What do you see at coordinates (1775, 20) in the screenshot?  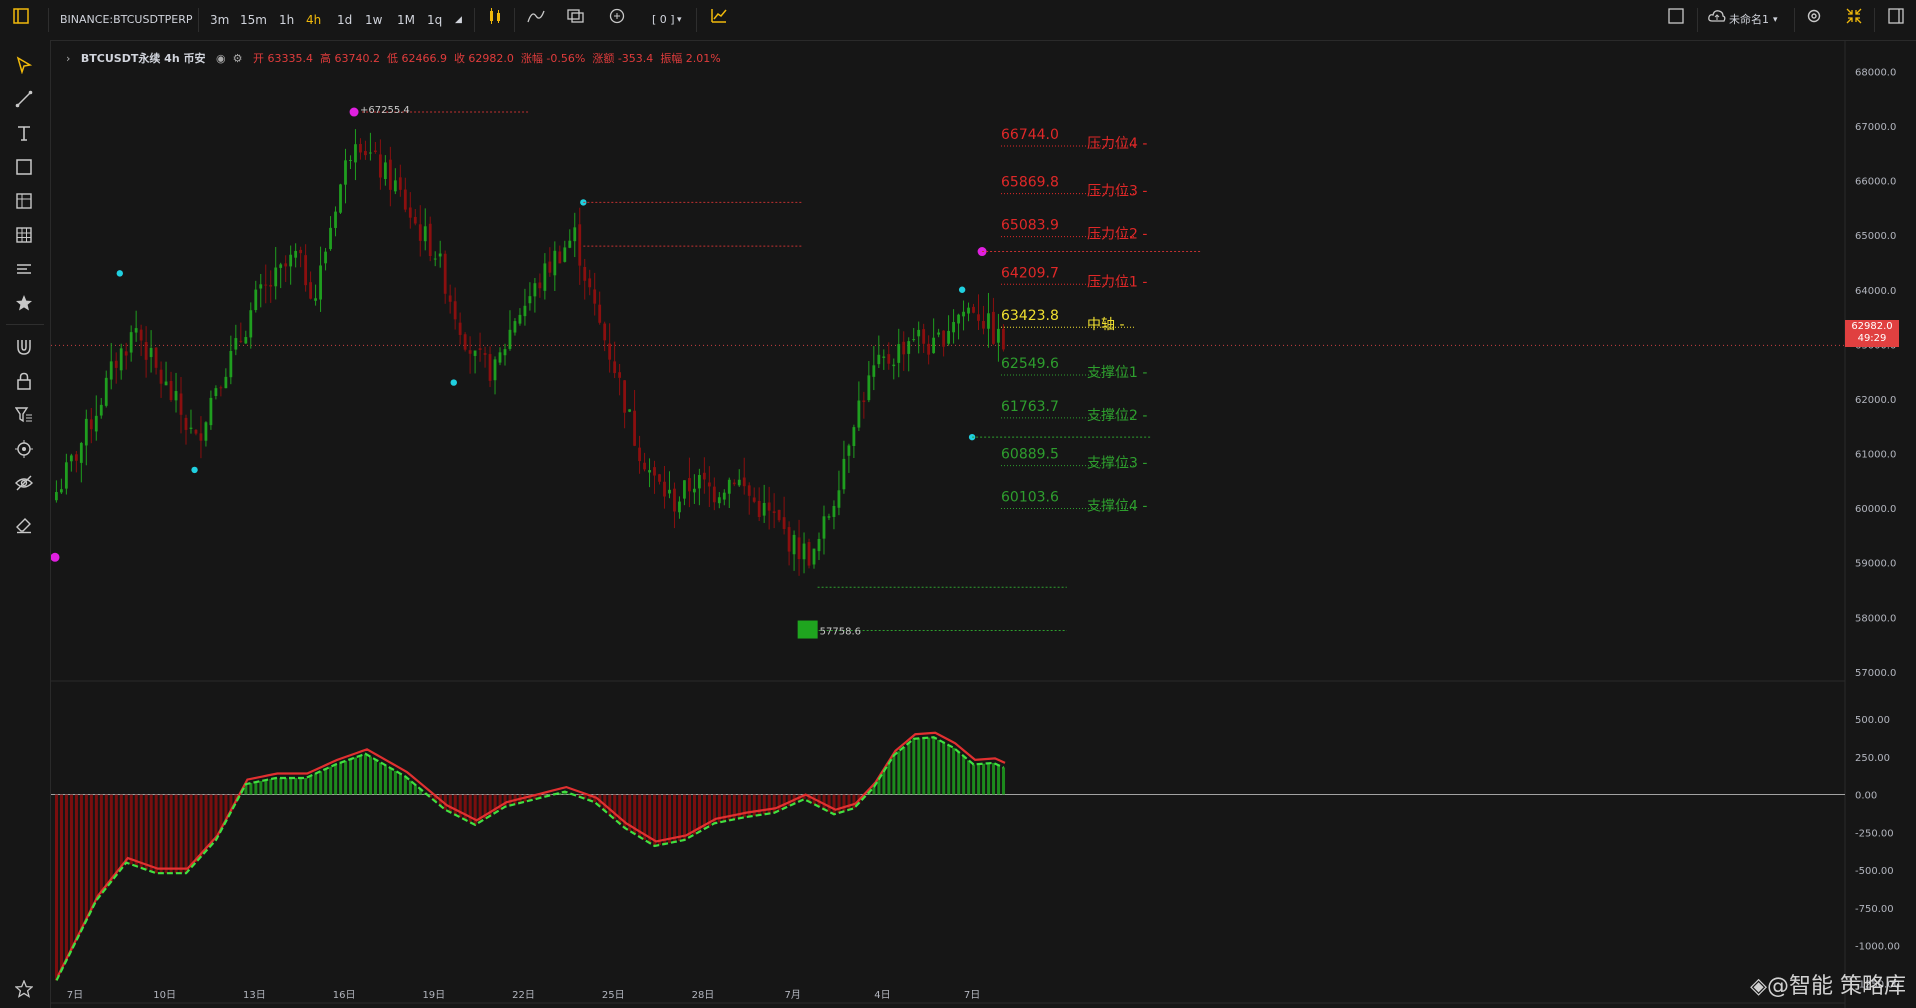 I see `layout-chevron-icon: ▾` at bounding box center [1775, 20].